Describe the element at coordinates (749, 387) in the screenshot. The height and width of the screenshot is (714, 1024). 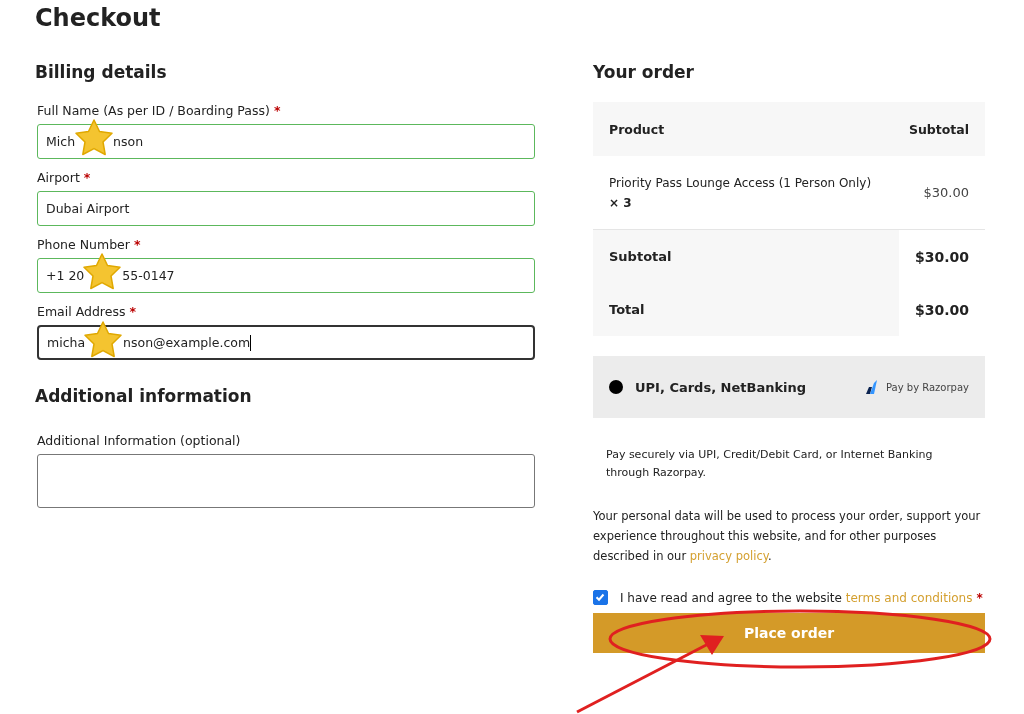
I see `payment-method: UPI, Cards, NetBanking` at that location.